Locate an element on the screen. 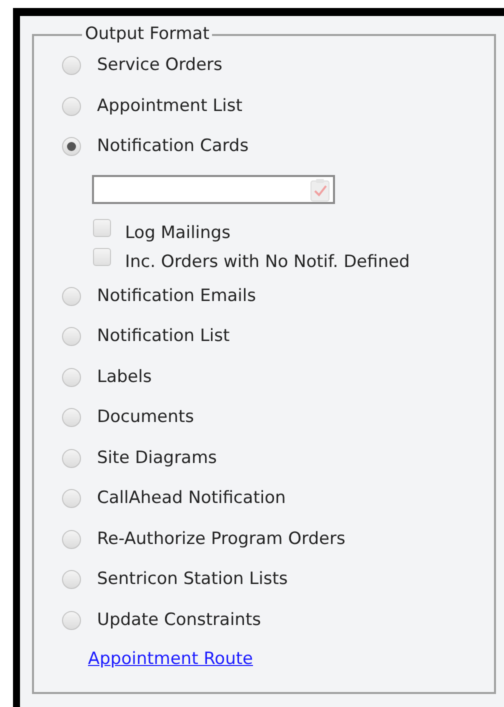  option-label: Site Diagrams is located at coordinates (157, 458).